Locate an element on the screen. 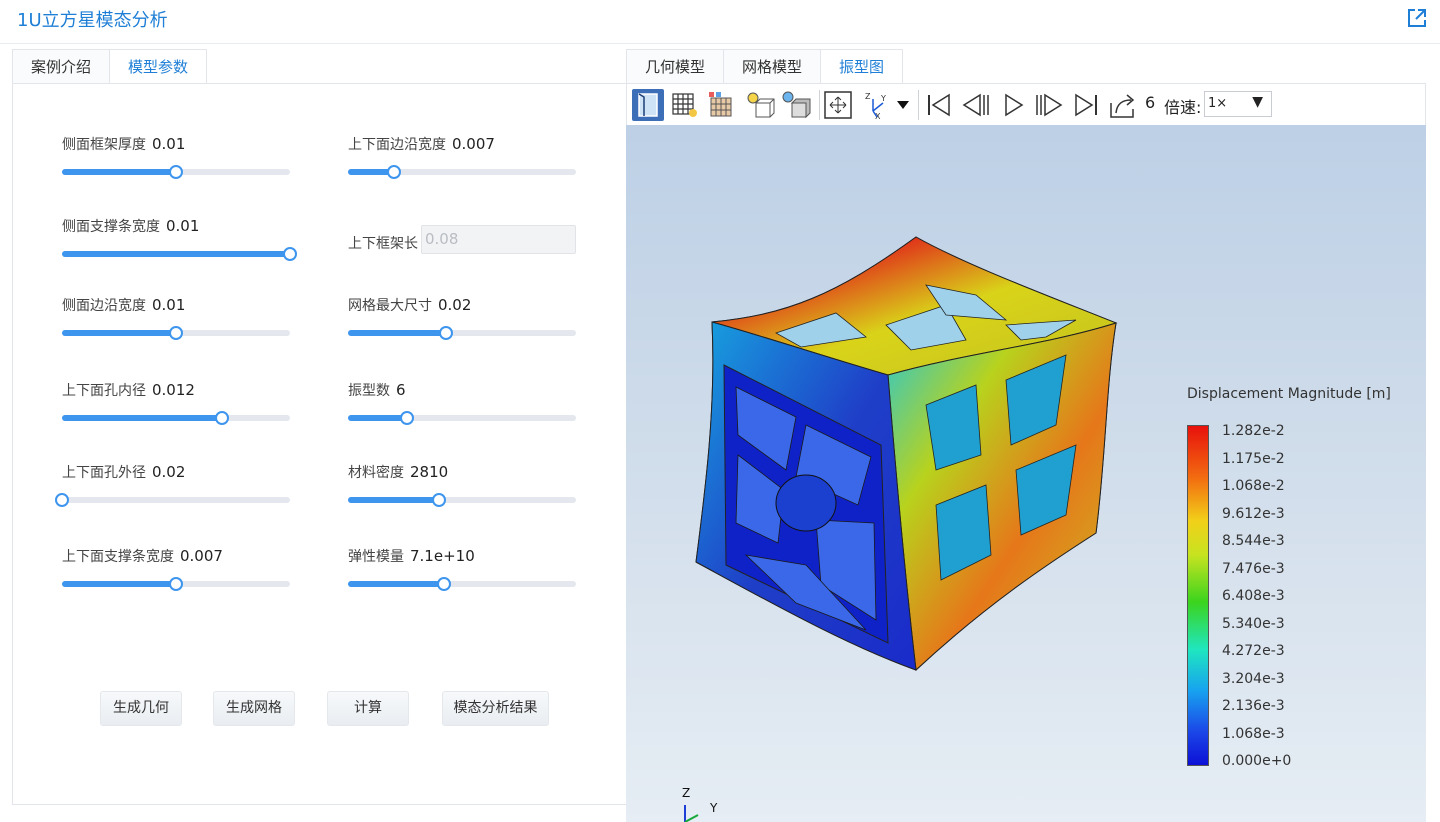 The image size is (1440, 822). param-mode-count: 振型数 6 is located at coordinates (468, 402).